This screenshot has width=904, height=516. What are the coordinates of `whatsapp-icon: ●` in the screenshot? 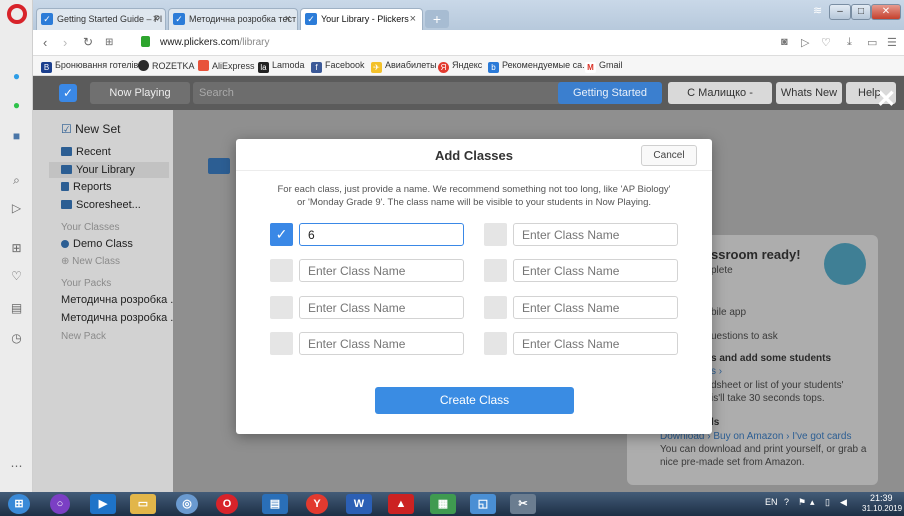 It's located at (16, 105).